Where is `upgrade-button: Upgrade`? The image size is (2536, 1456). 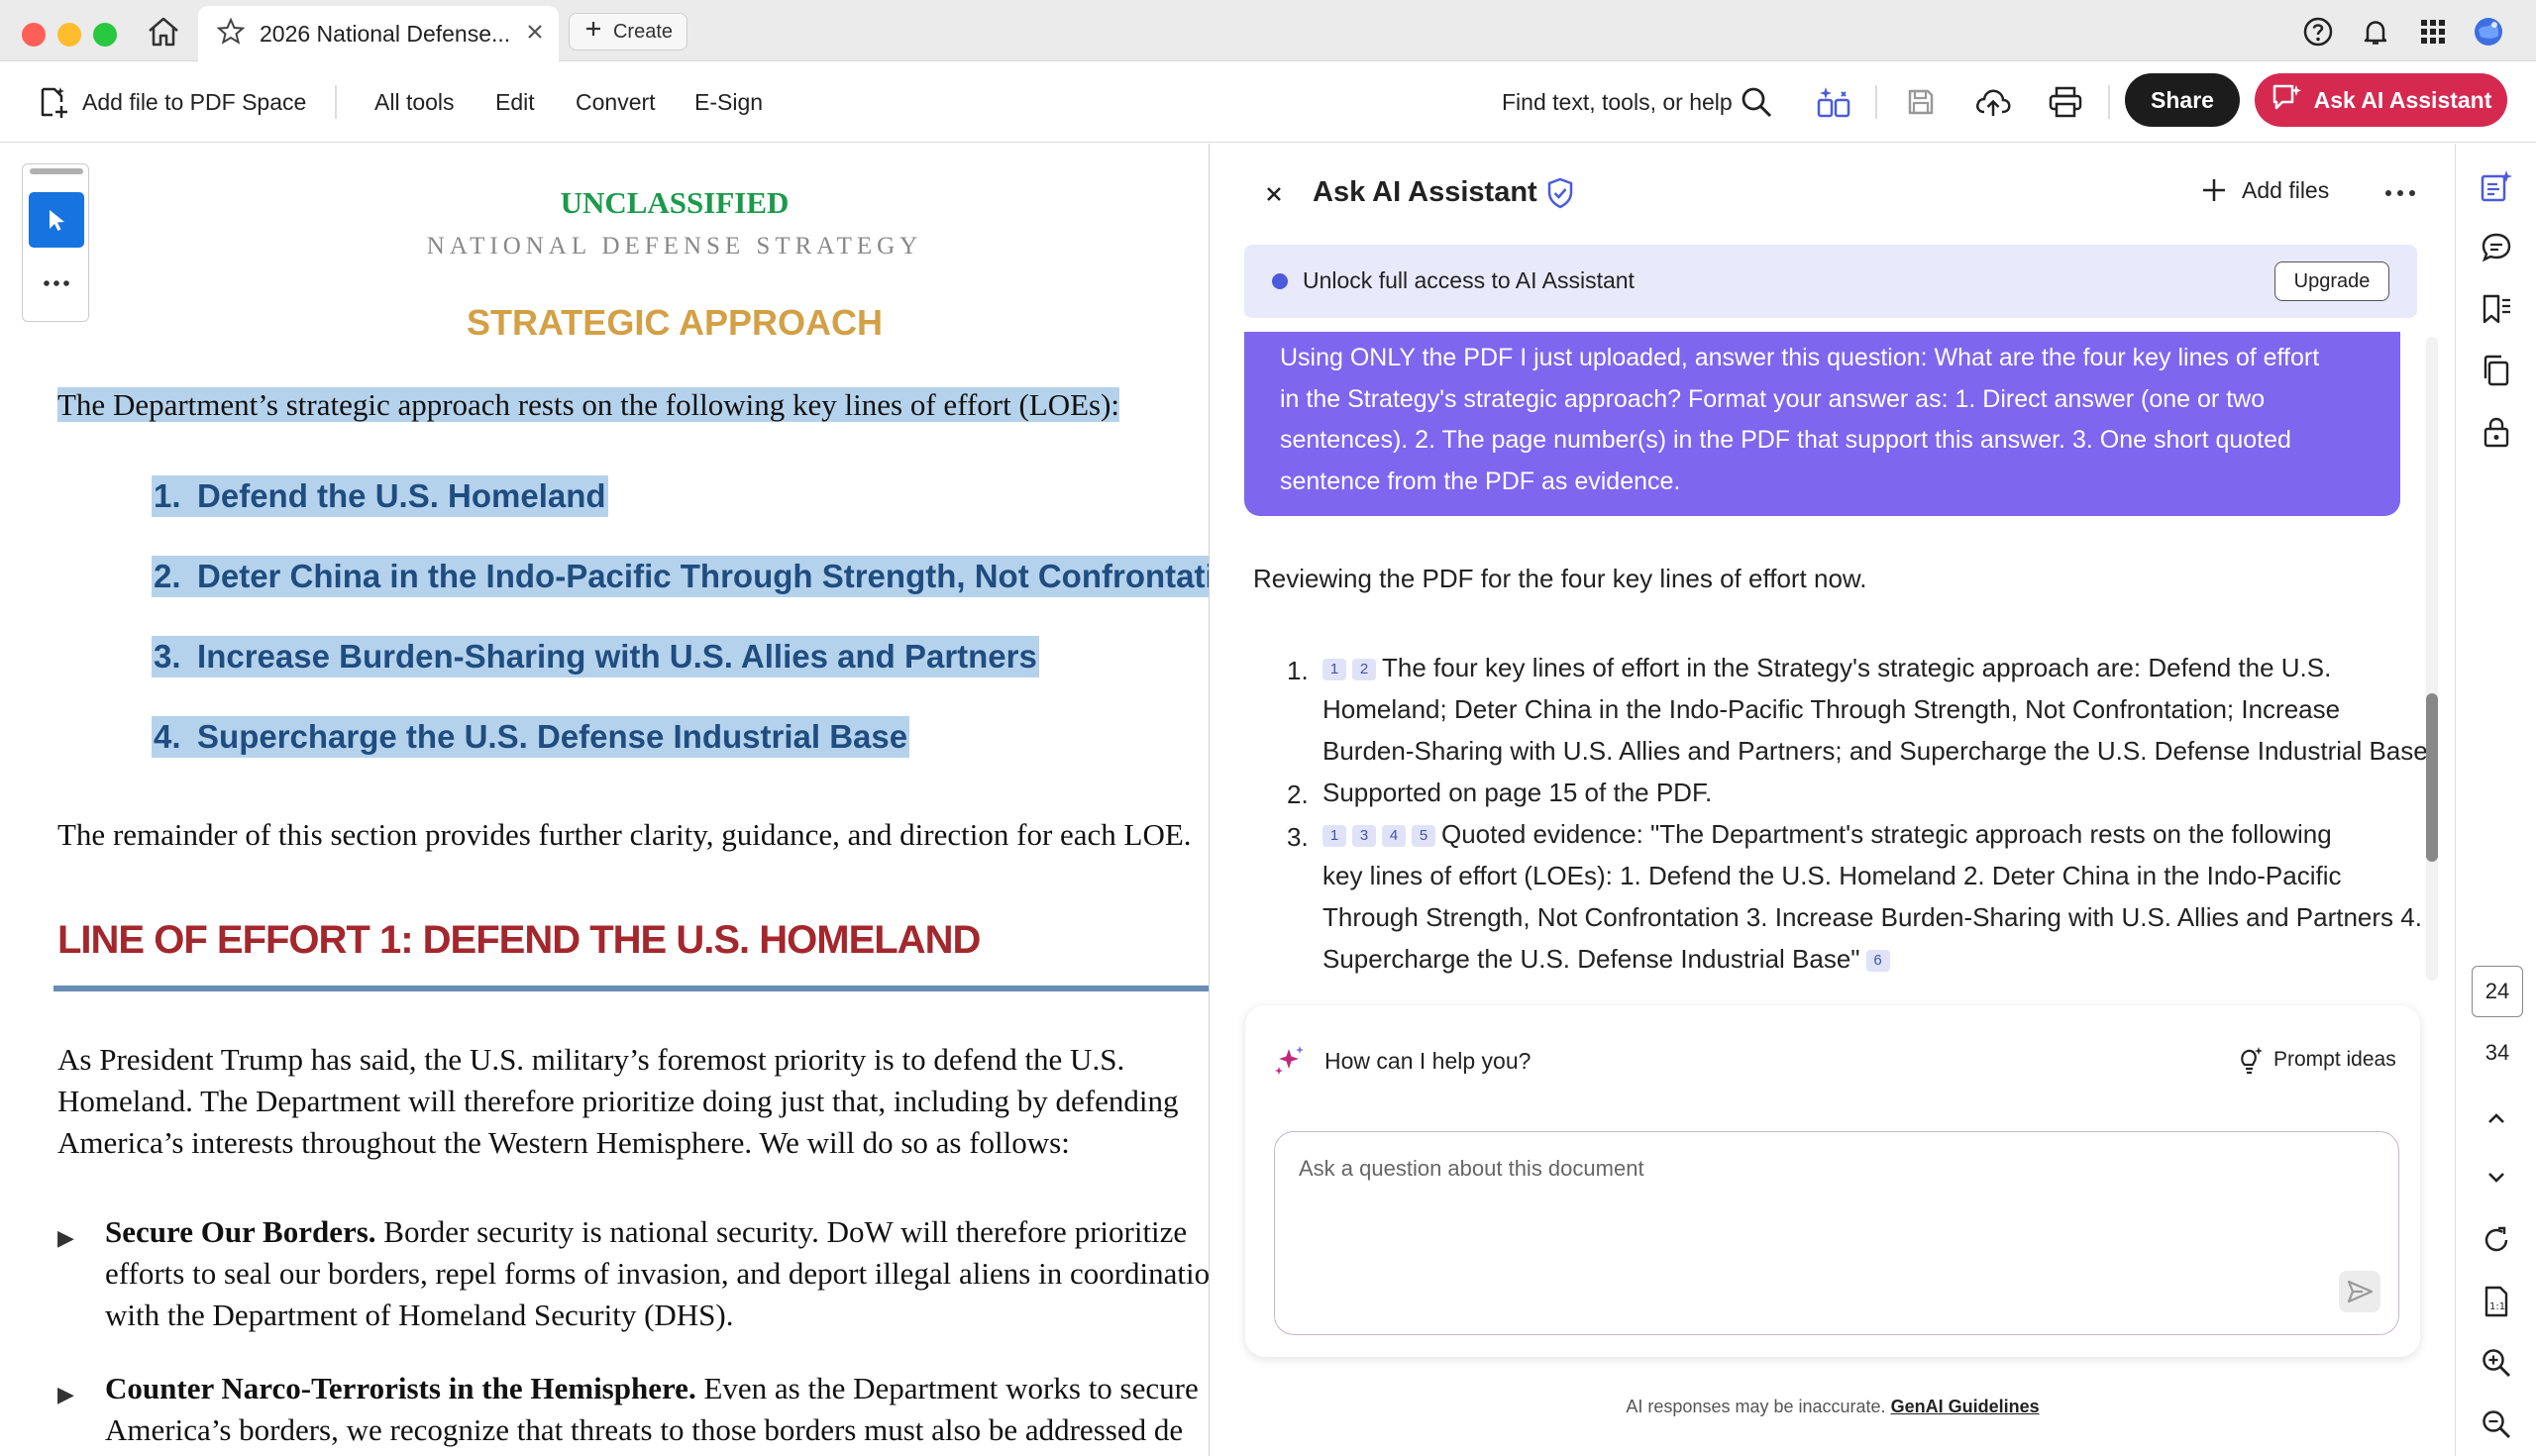 upgrade-button: Upgrade is located at coordinates (2331, 281).